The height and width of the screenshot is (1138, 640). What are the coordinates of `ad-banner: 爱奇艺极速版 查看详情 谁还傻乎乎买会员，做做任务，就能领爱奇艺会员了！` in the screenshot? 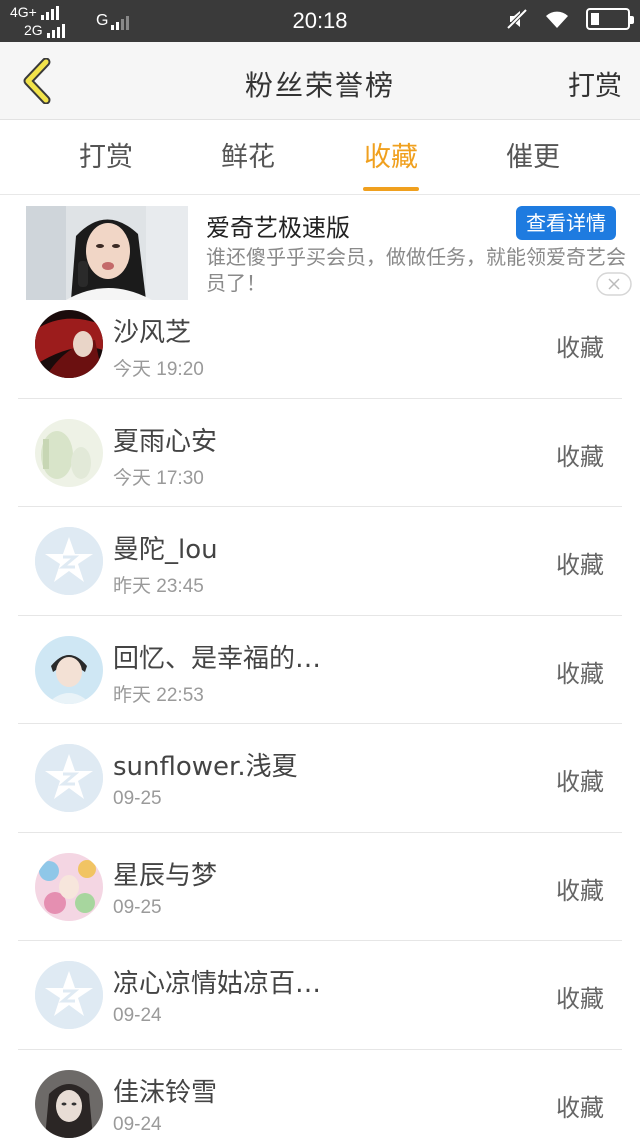 It's located at (320, 248).